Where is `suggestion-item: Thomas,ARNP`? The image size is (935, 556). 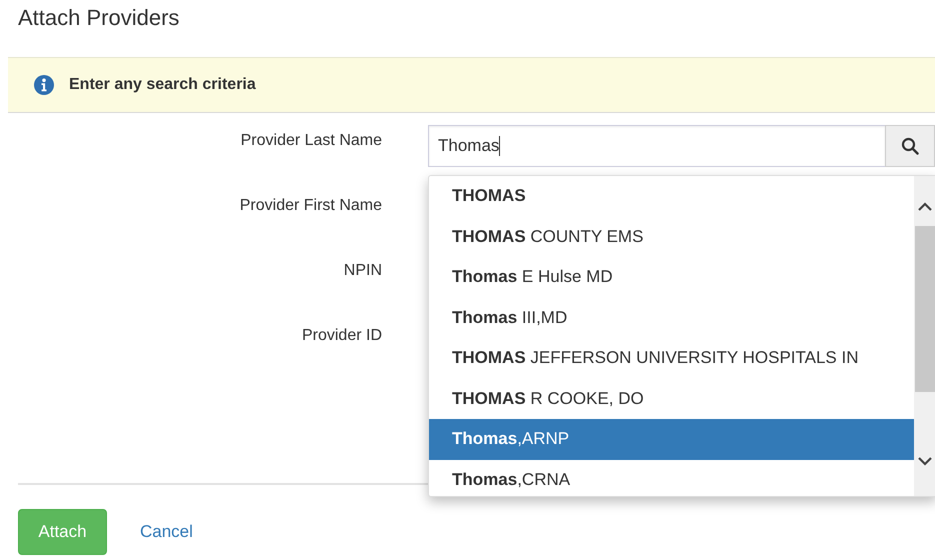
suggestion-item: Thomas,ARNP is located at coordinates (671, 439).